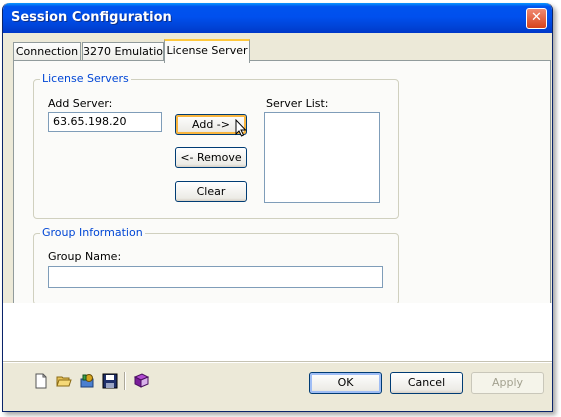 This screenshot has height=417, width=561. Describe the element at coordinates (41, 381) in the screenshot. I see `new-document-icon` at that location.